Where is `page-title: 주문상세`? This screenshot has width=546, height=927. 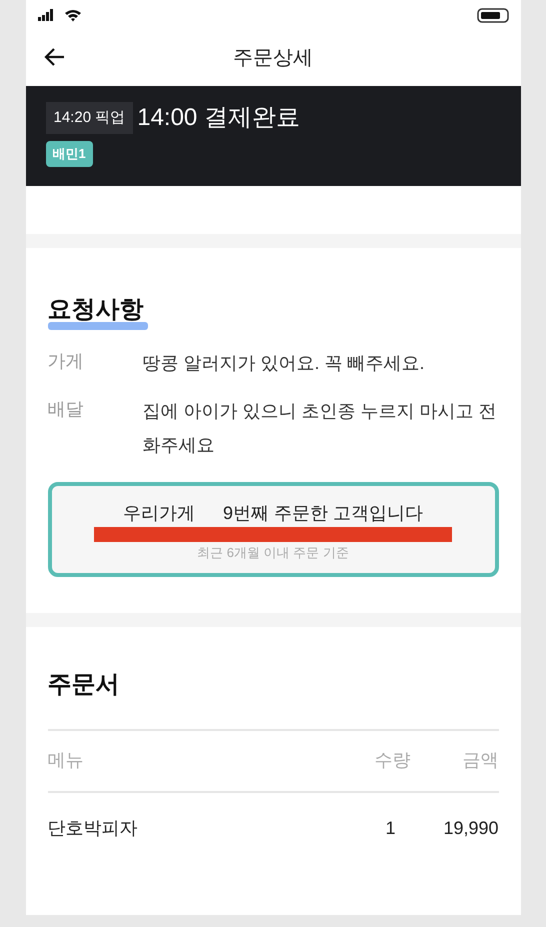 page-title: 주문상세 is located at coordinates (273, 58).